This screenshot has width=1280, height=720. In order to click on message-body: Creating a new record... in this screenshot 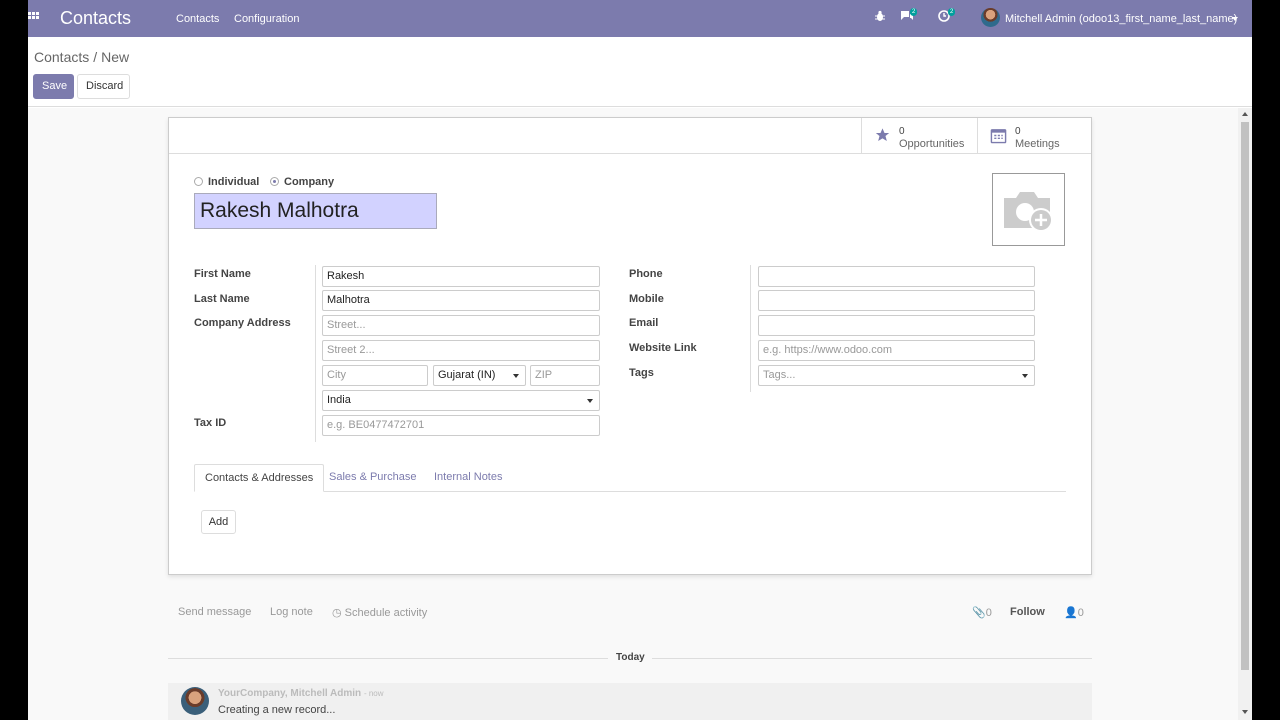, I will do `click(277, 710)`.